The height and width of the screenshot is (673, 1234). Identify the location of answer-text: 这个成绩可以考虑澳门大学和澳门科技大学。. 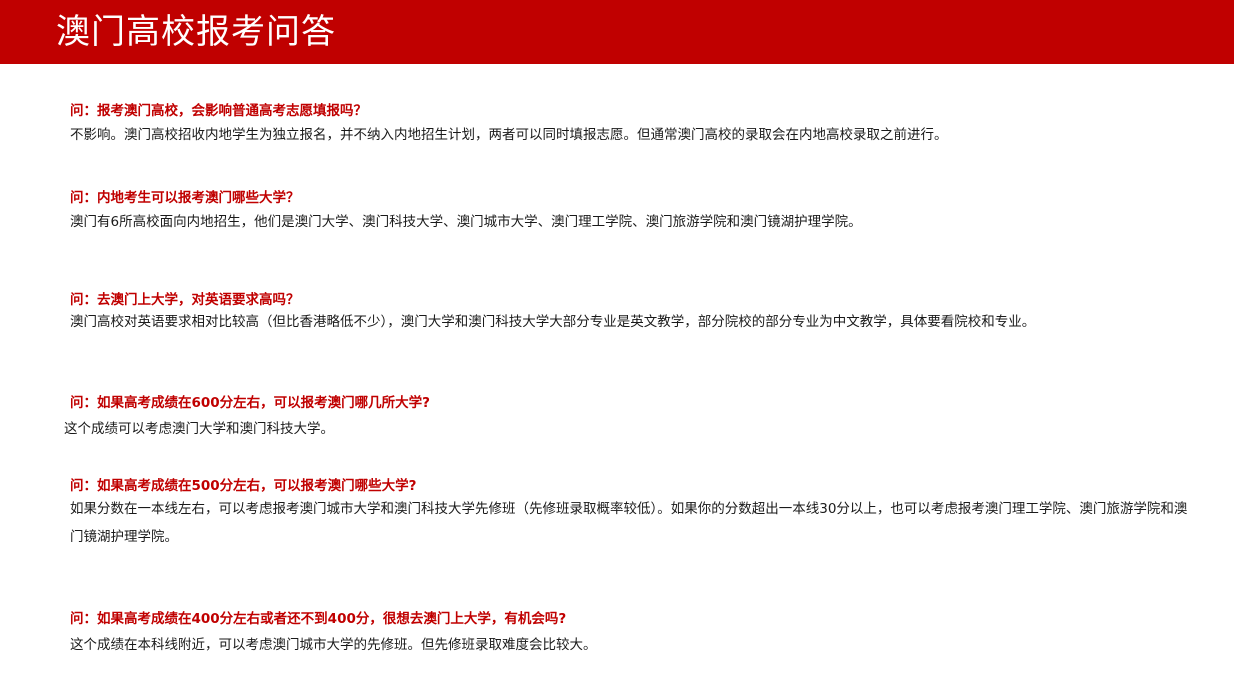
(199, 429).